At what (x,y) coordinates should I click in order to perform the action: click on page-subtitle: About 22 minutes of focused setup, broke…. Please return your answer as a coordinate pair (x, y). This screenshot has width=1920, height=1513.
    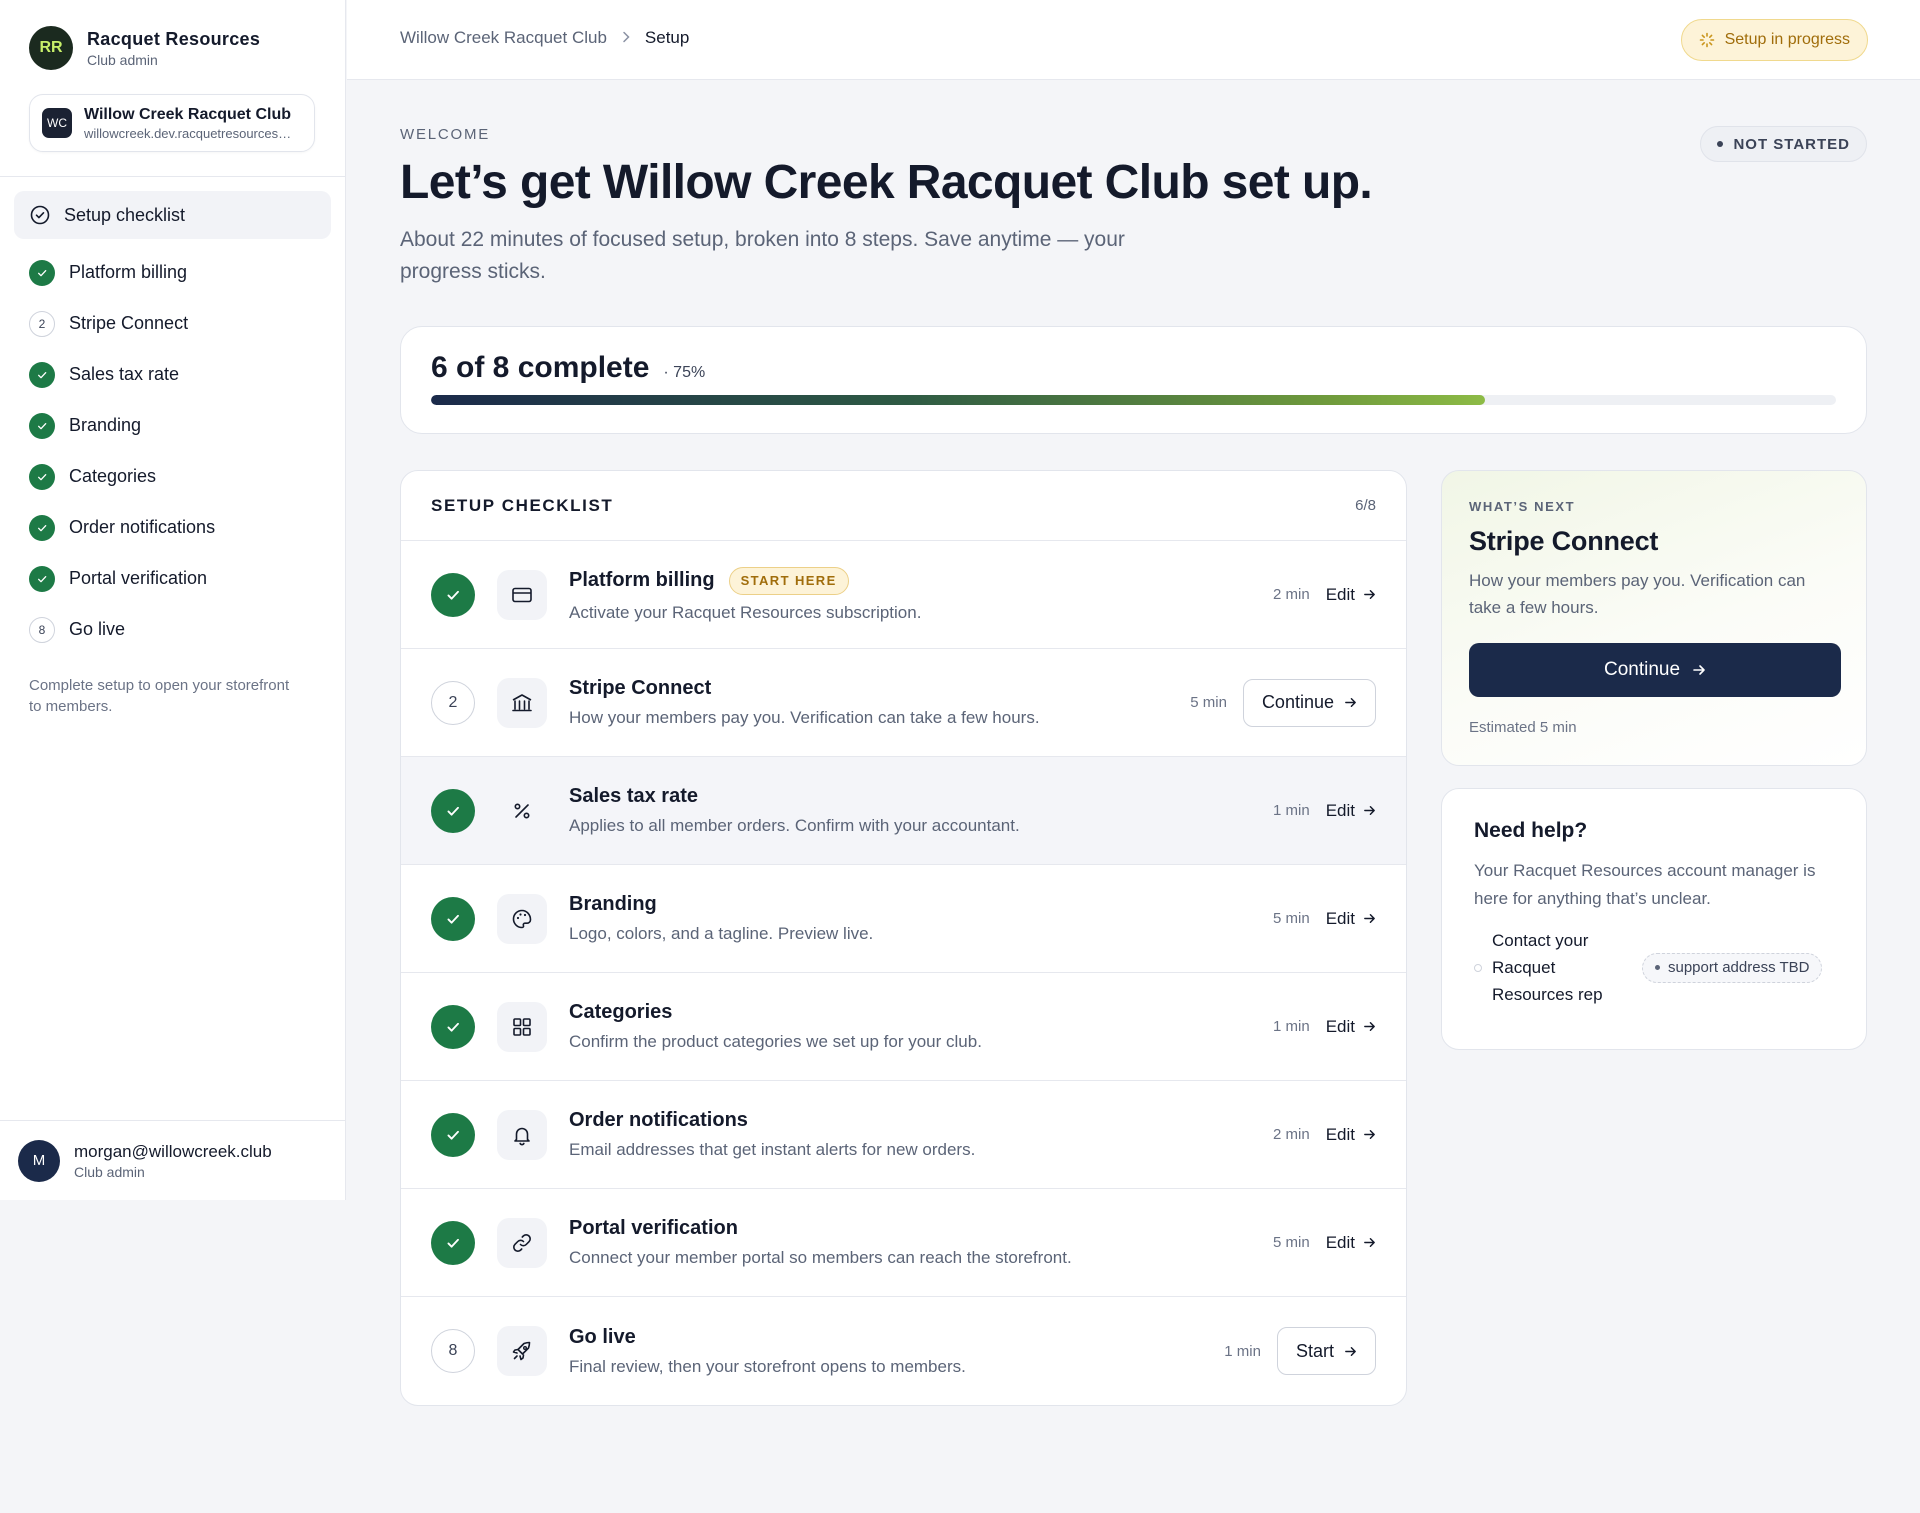
    Looking at the image, I should click on (762, 255).